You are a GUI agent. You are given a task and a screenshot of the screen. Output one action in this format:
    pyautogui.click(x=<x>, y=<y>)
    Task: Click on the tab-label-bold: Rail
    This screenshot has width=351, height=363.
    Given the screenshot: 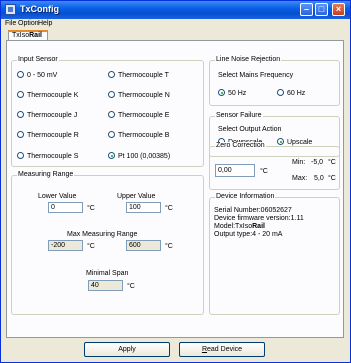 What is the action you would take?
    pyautogui.click(x=35, y=35)
    